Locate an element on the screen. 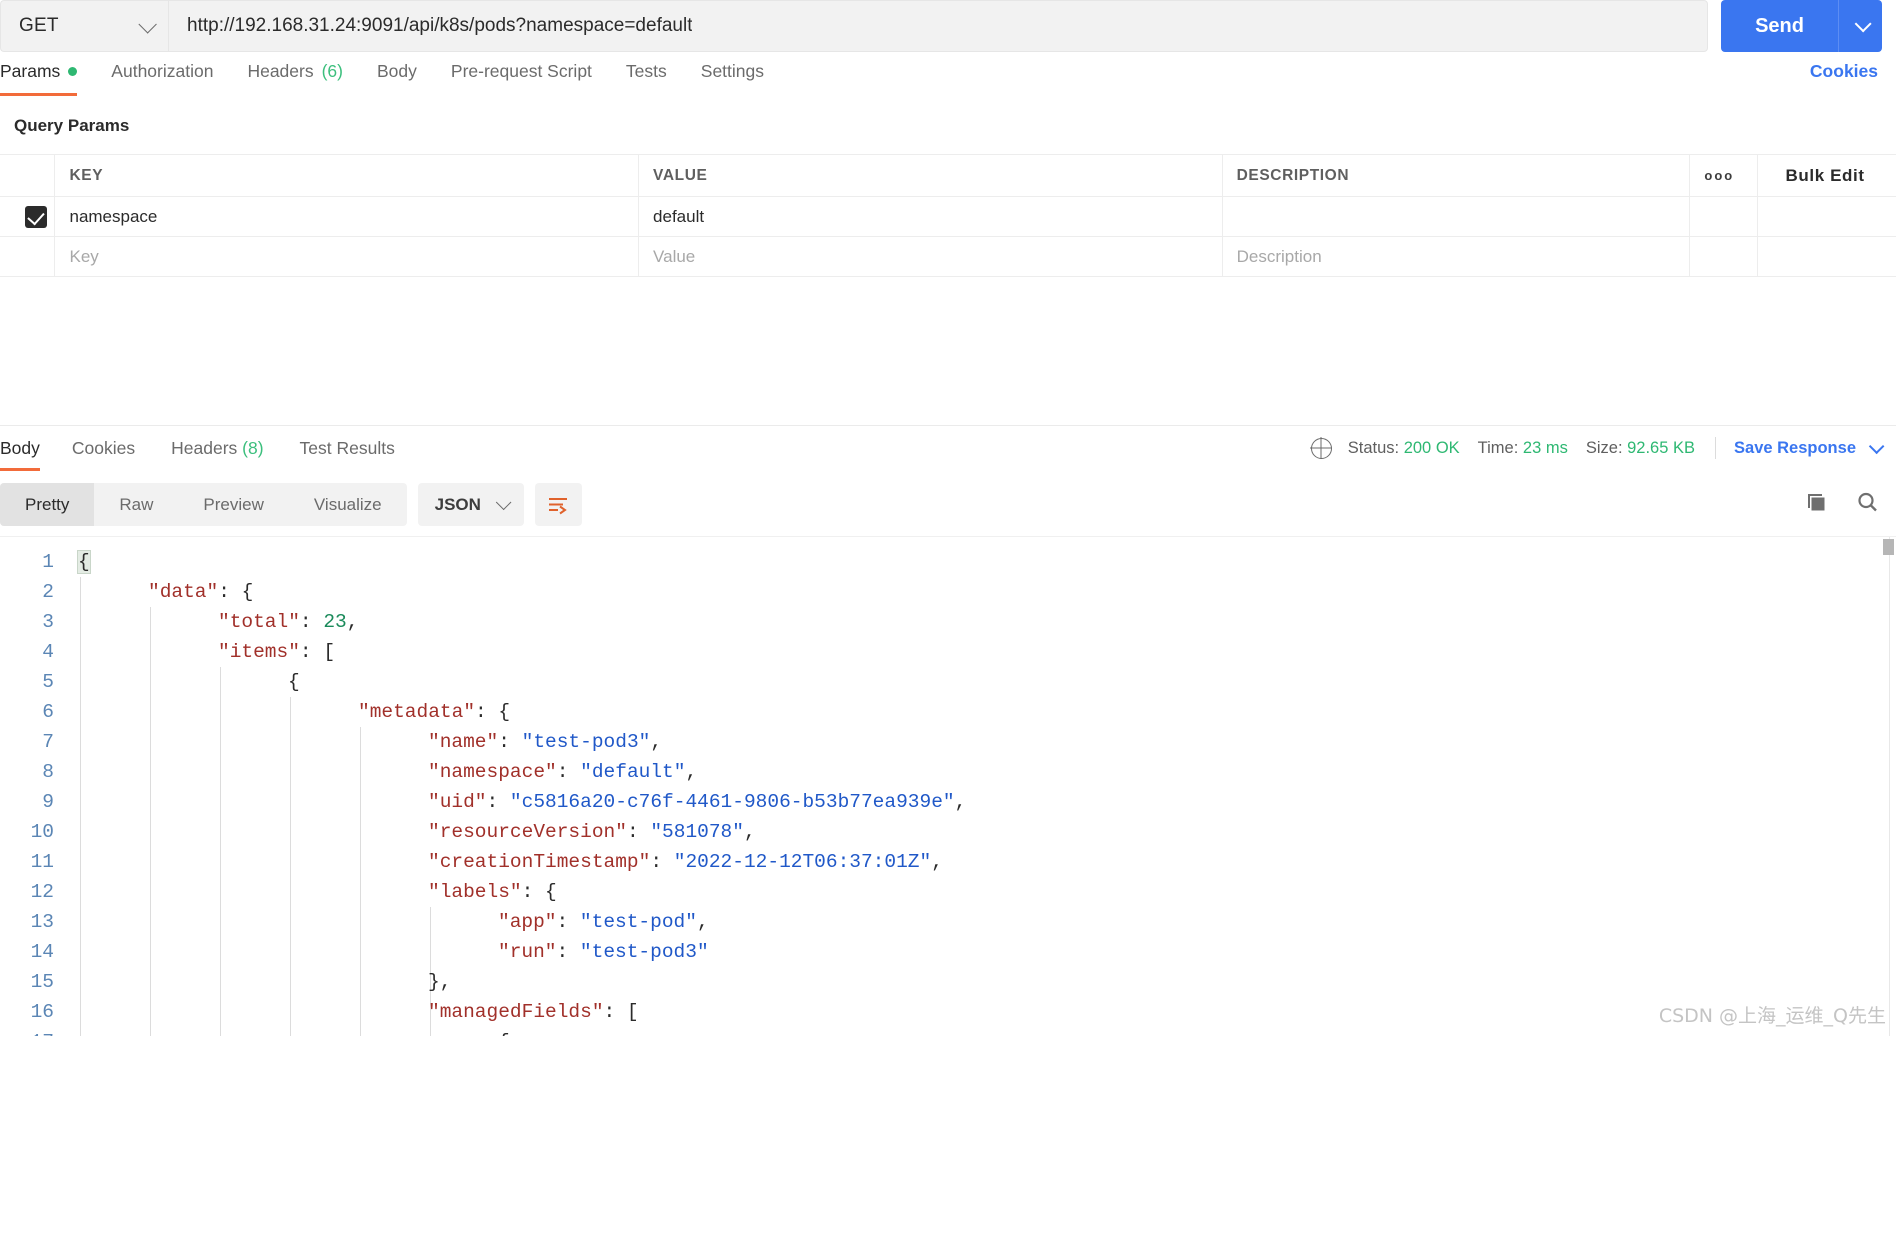 The image size is (1896, 1235). line-number: 17 is located at coordinates (34, 1031).